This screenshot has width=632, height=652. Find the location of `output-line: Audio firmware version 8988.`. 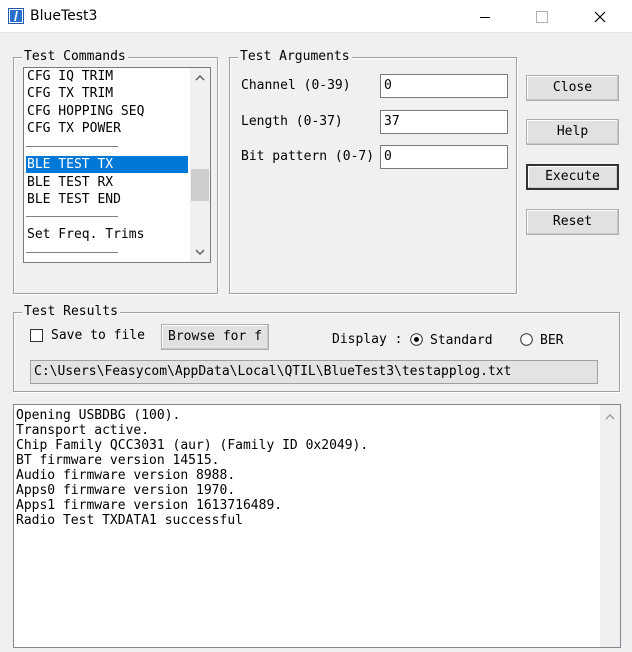

output-line: Audio firmware version 8988. is located at coordinates (126, 475).